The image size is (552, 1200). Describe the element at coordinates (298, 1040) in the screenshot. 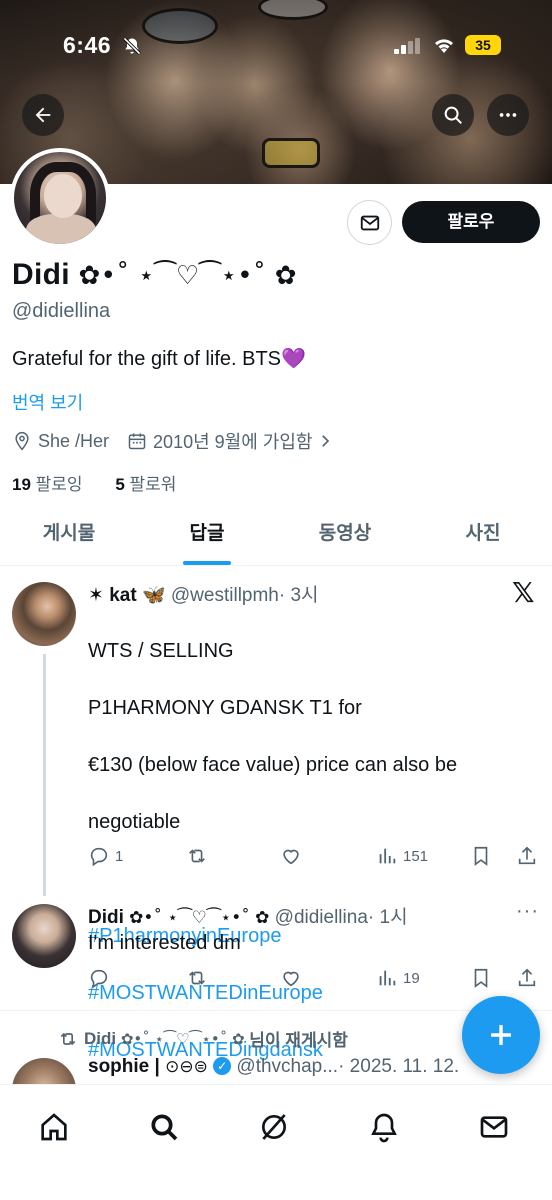

I see `repost-suffix: 님이 재게시함` at that location.